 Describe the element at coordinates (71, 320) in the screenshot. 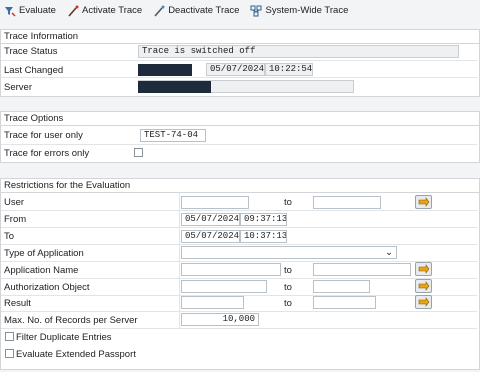

I see `max-records-label: Max. No. of Records per Server` at that location.